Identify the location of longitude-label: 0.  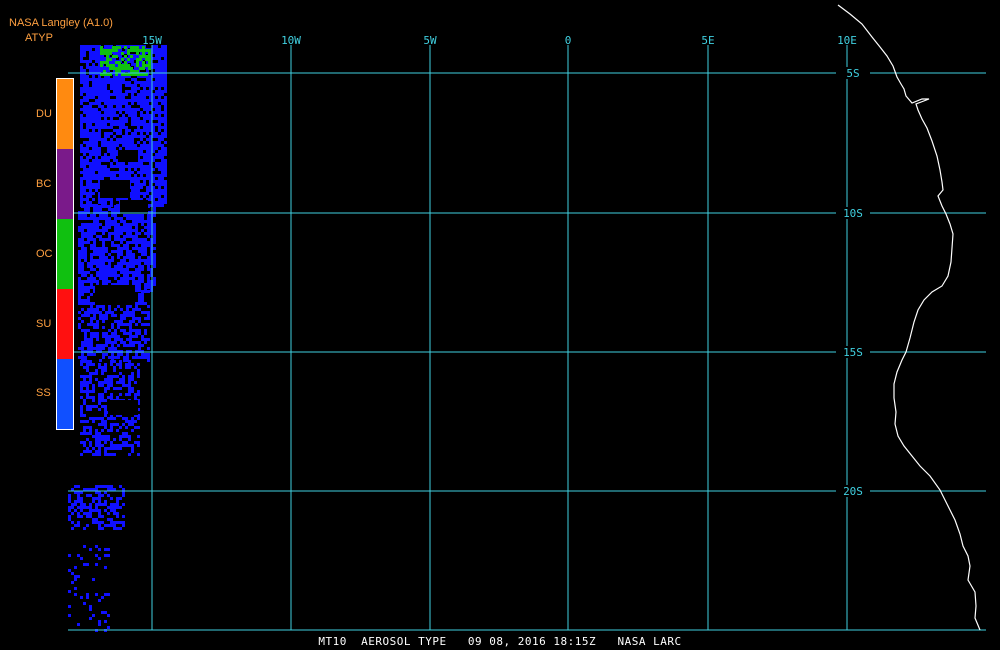
(568, 40).